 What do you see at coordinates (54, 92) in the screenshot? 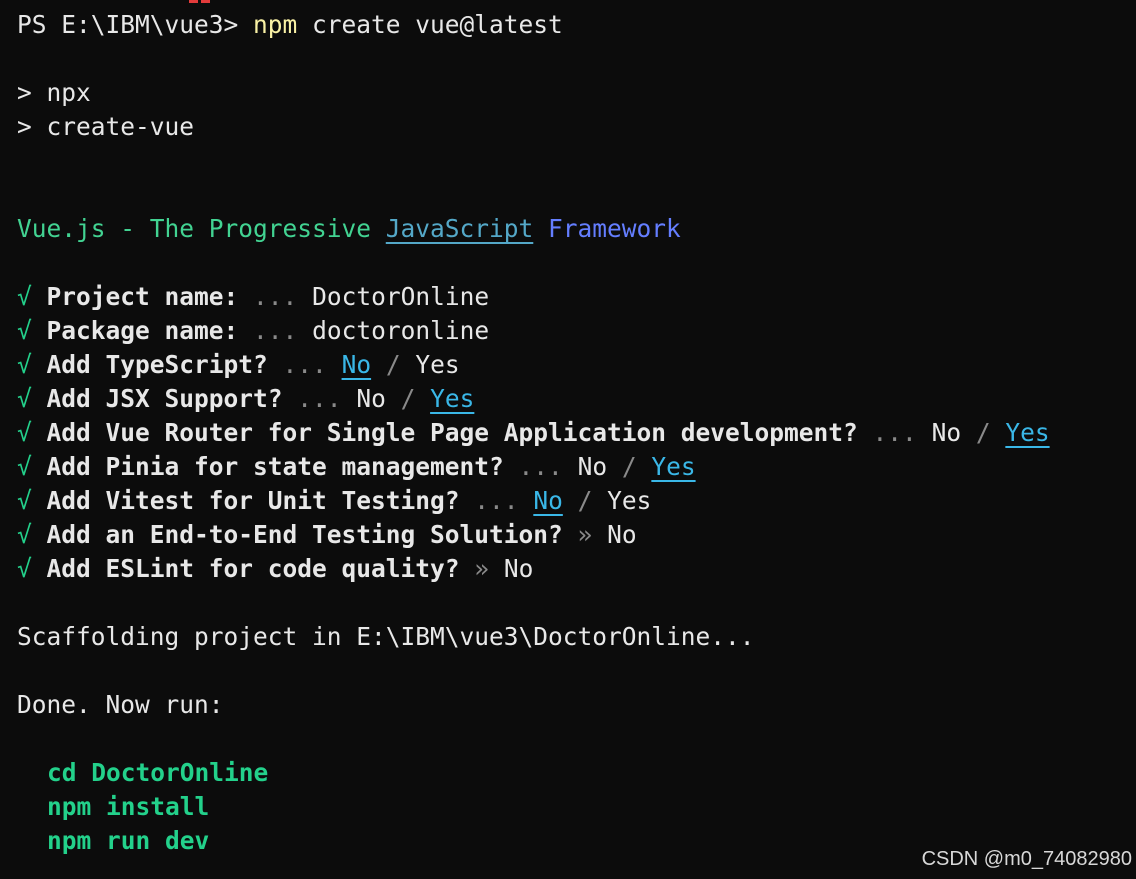
I see `npx-line: > npx` at bounding box center [54, 92].